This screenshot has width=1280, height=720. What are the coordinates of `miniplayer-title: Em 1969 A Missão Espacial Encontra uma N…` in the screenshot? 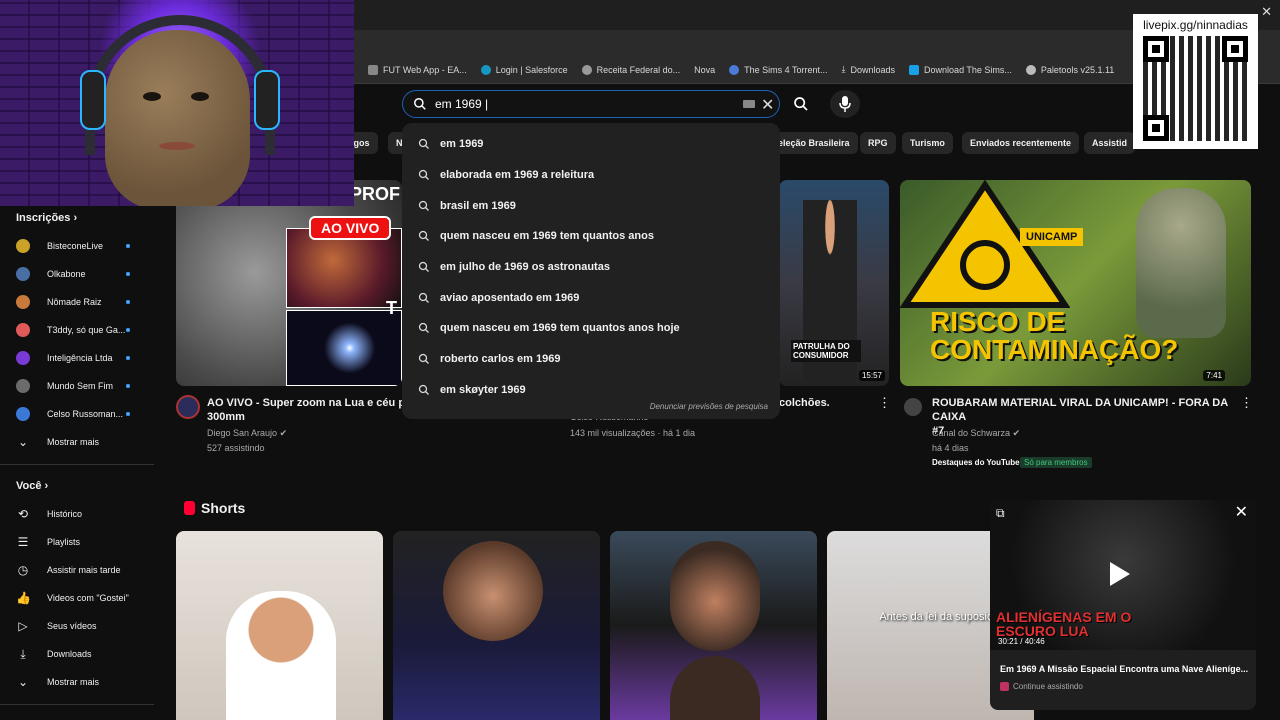 It's located at (1124, 669).